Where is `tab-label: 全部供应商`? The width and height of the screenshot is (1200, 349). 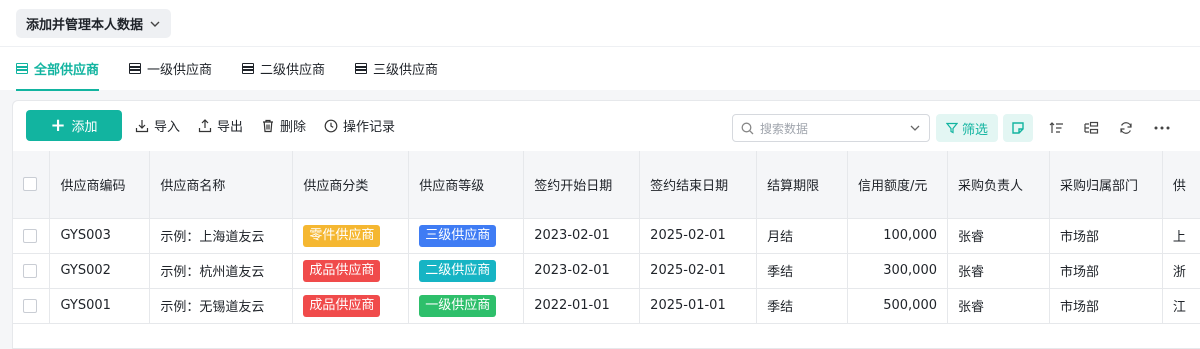
tab-label: 全部供应商 is located at coordinates (67, 70).